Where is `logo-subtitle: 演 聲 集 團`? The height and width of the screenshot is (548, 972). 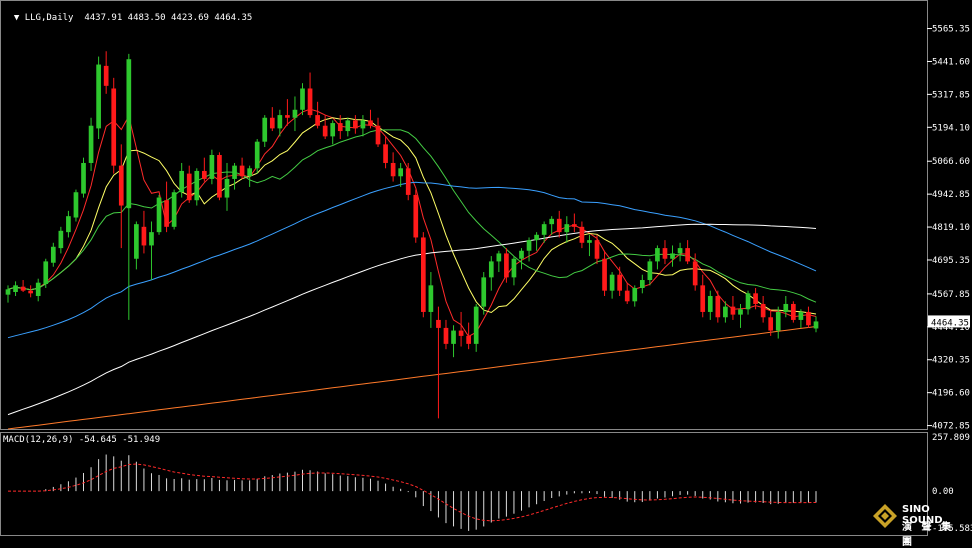 logo-subtitle: 演 聲 集 團 is located at coordinates (928, 535).